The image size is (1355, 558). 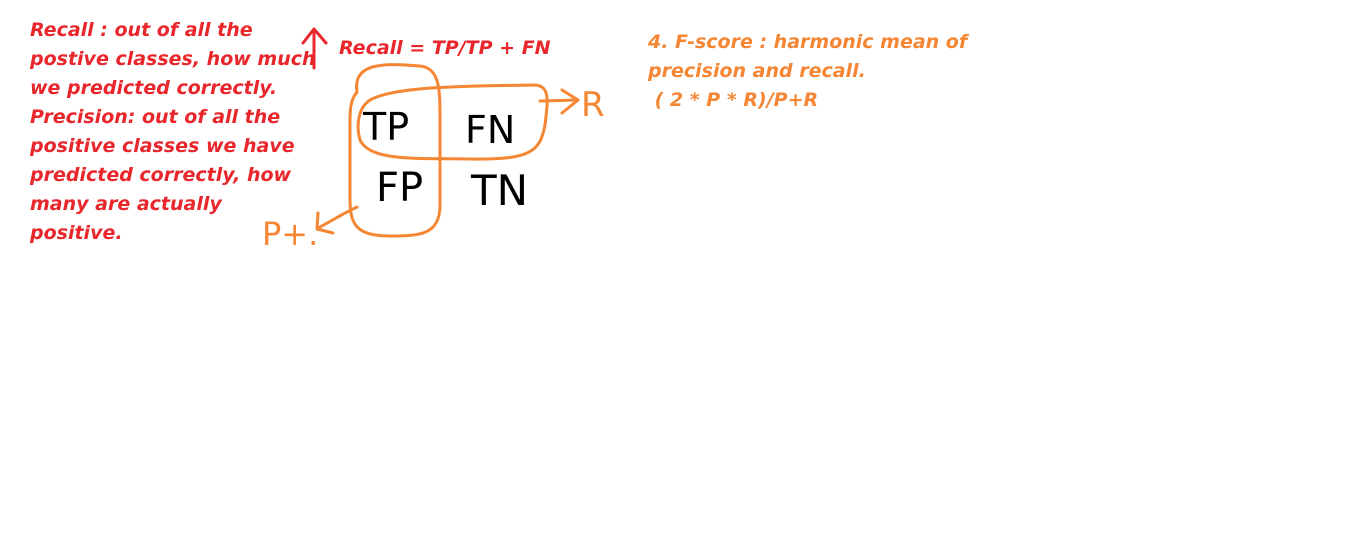 What do you see at coordinates (593, 105) in the screenshot?
I see `recall-arrow-label: R` at bounding box center [593, 105].